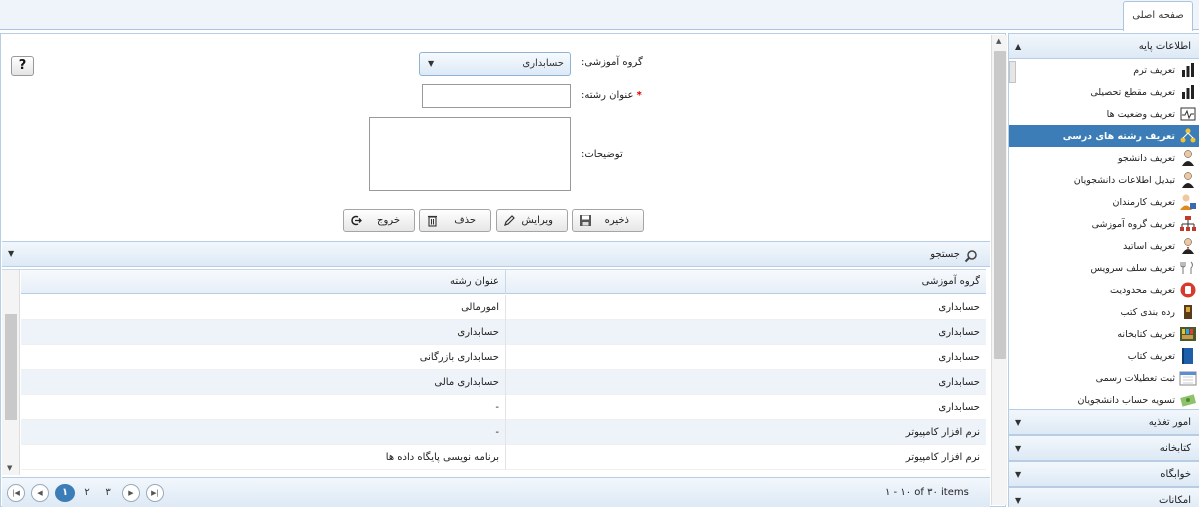 The image size is (1199, 507). Describe the element at coordinates (1188, 114) in the screenshot. I see `status-monitor-icon` at that location.